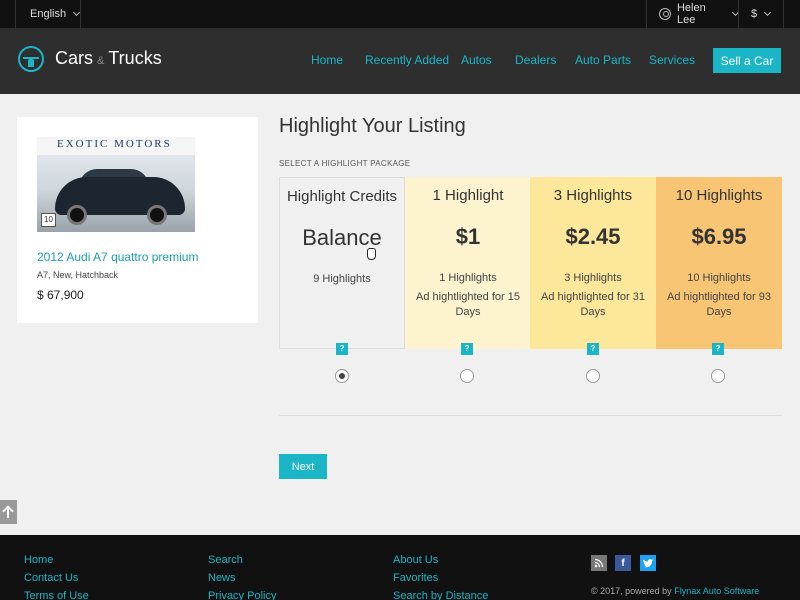 The image size is (800, 600). Describe the element at coordinates (719, 195) in the screenshot. I see `package-name: 10 Highlights` at that location.